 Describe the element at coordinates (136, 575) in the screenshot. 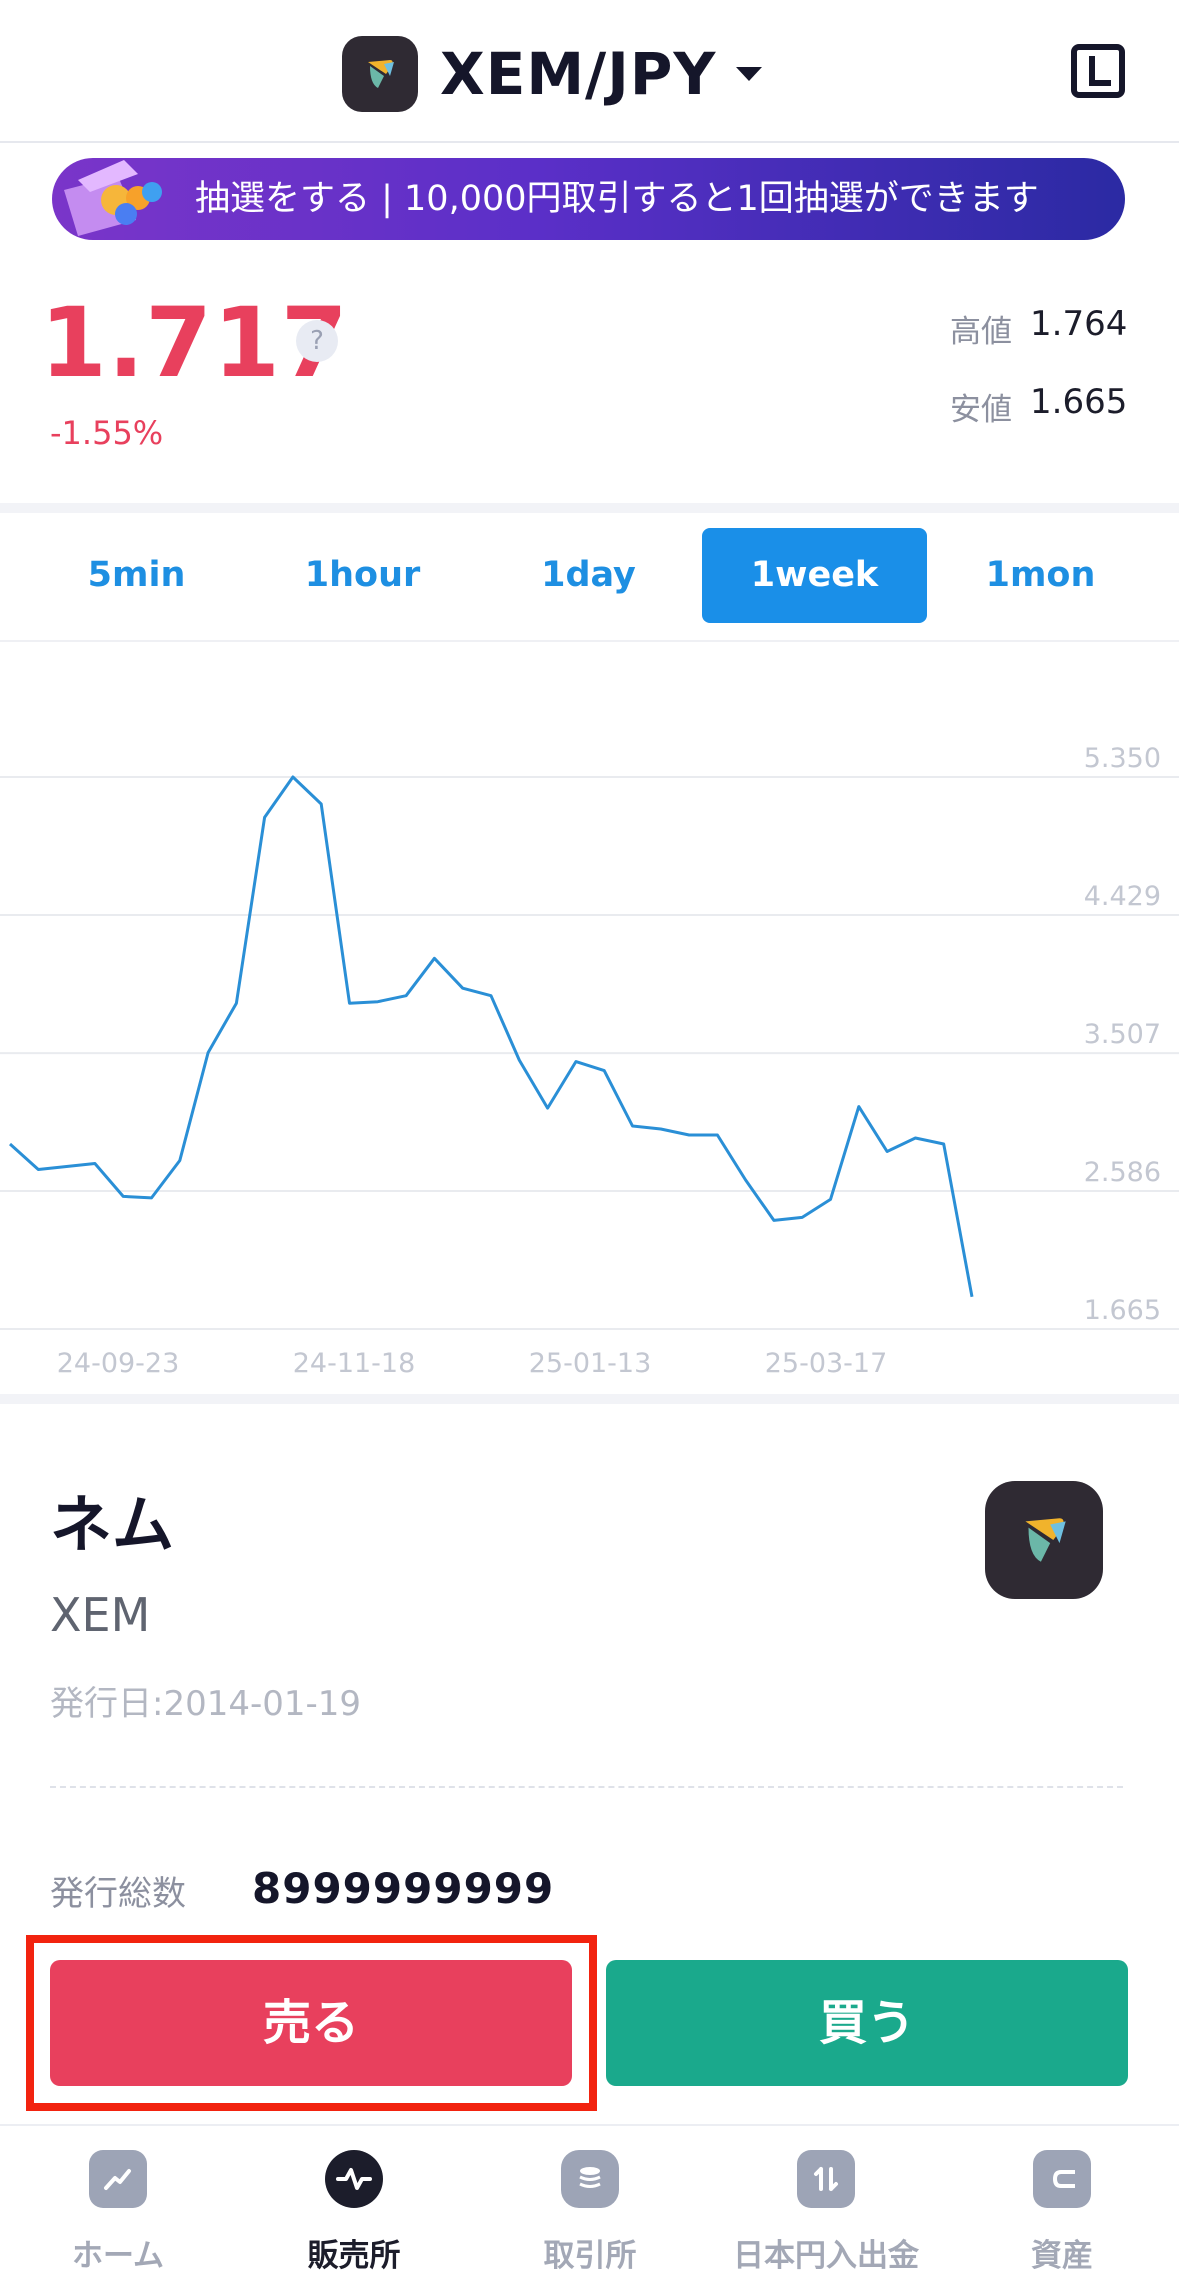

I see `tab-5min: 5min` at that location.